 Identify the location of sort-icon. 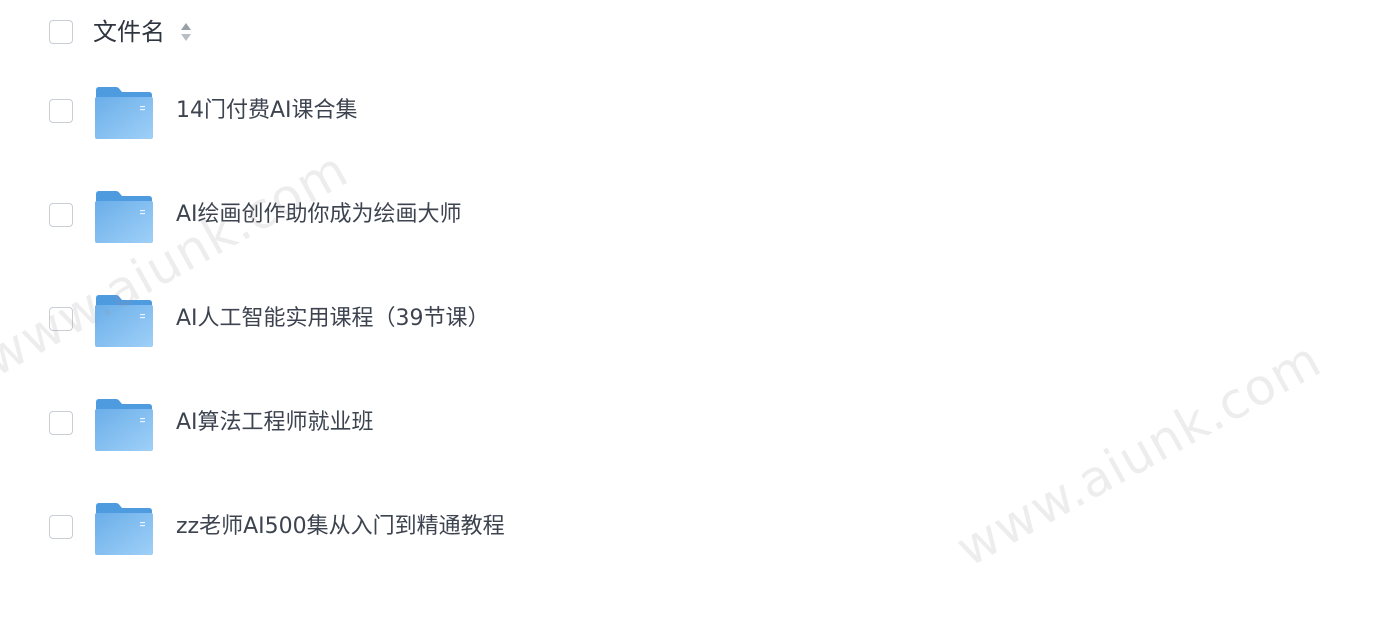
(186, 32).